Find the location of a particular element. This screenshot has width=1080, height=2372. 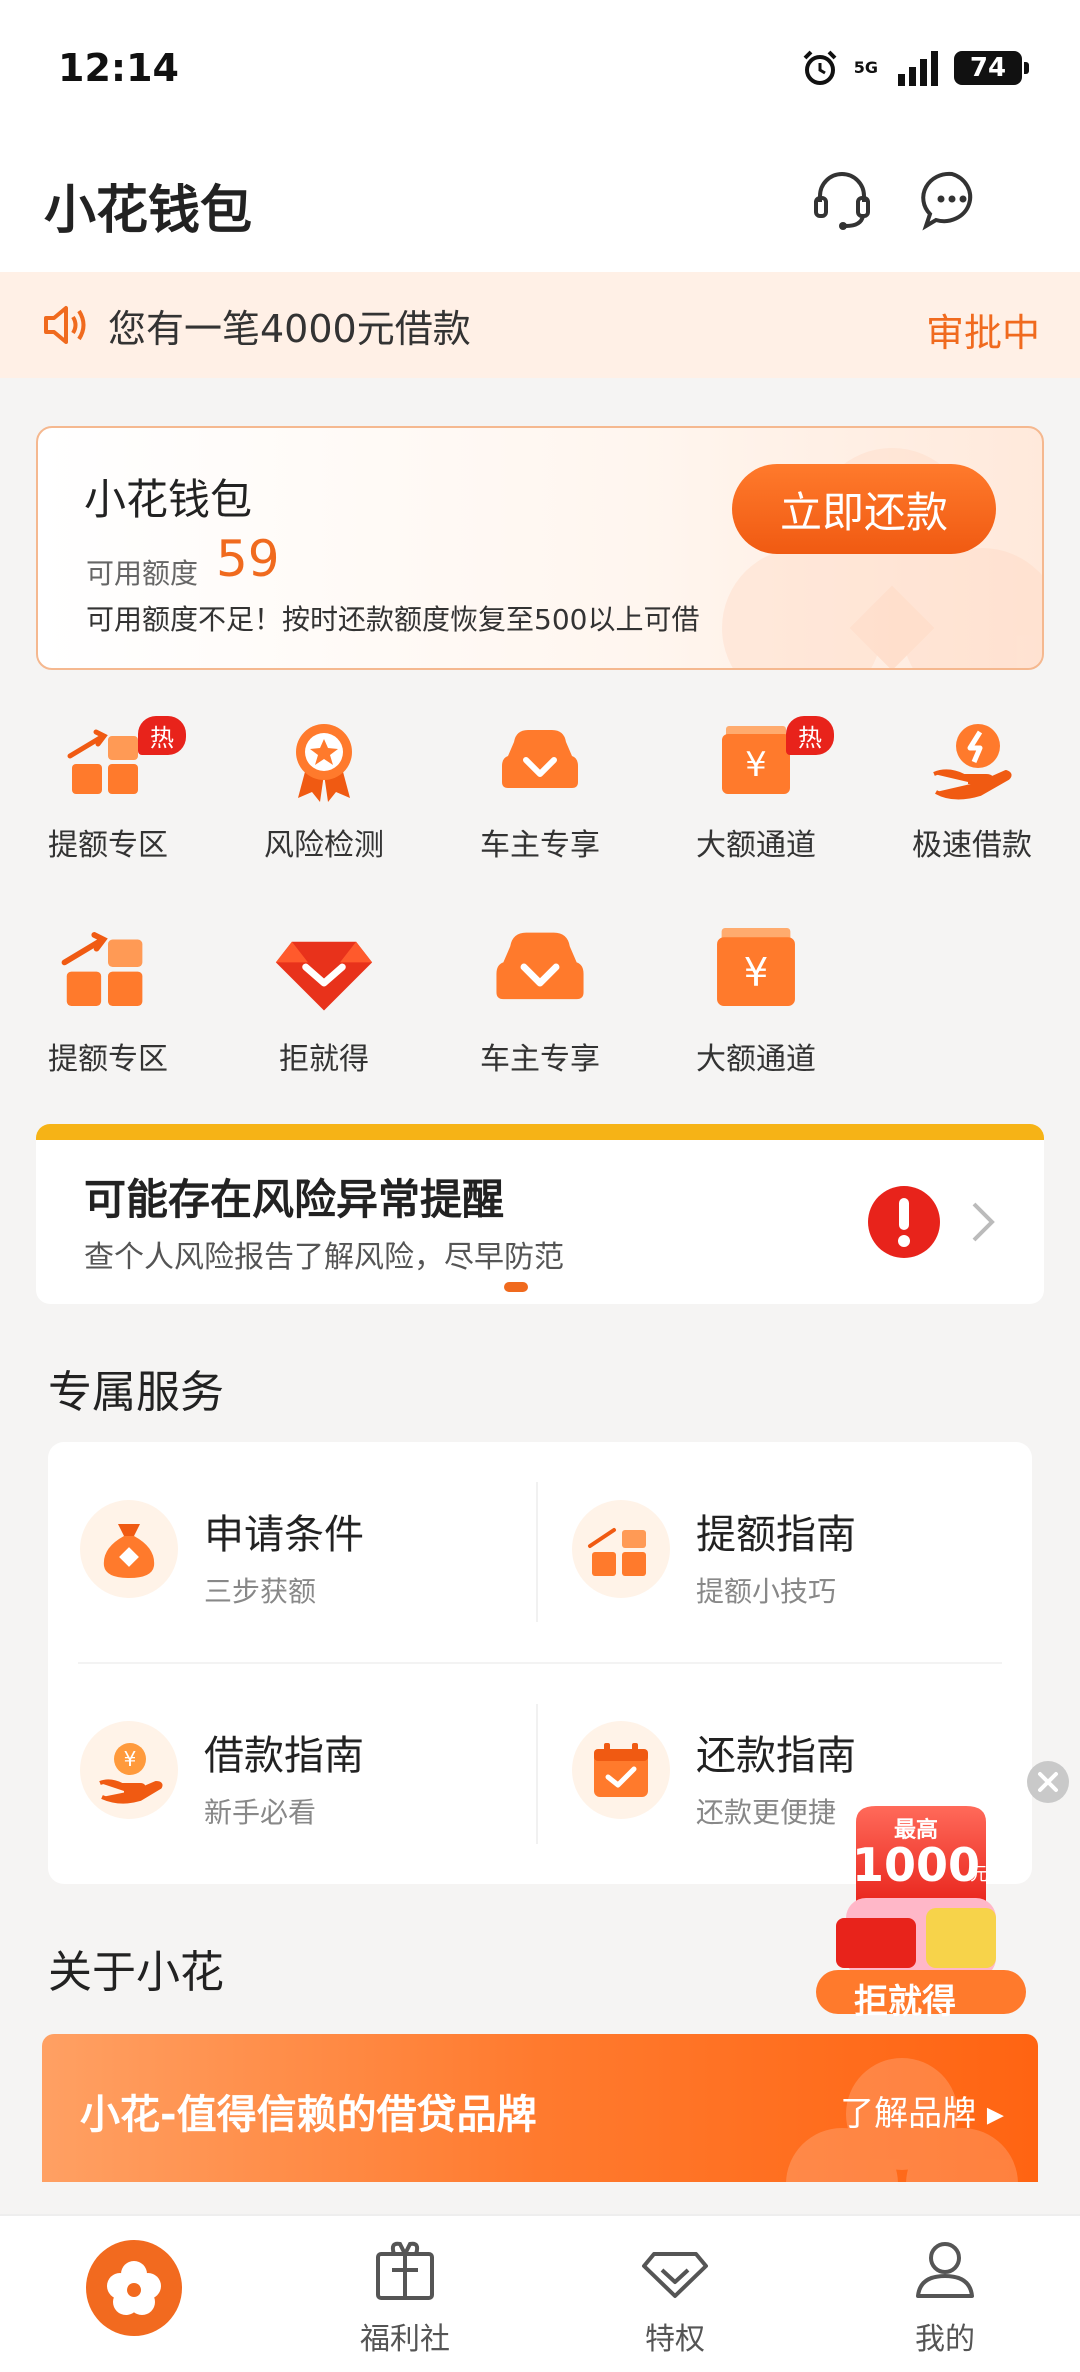

brand-slogan: 小花-值得信赖的借贷品牌 is located at coordinates (308, 2115).